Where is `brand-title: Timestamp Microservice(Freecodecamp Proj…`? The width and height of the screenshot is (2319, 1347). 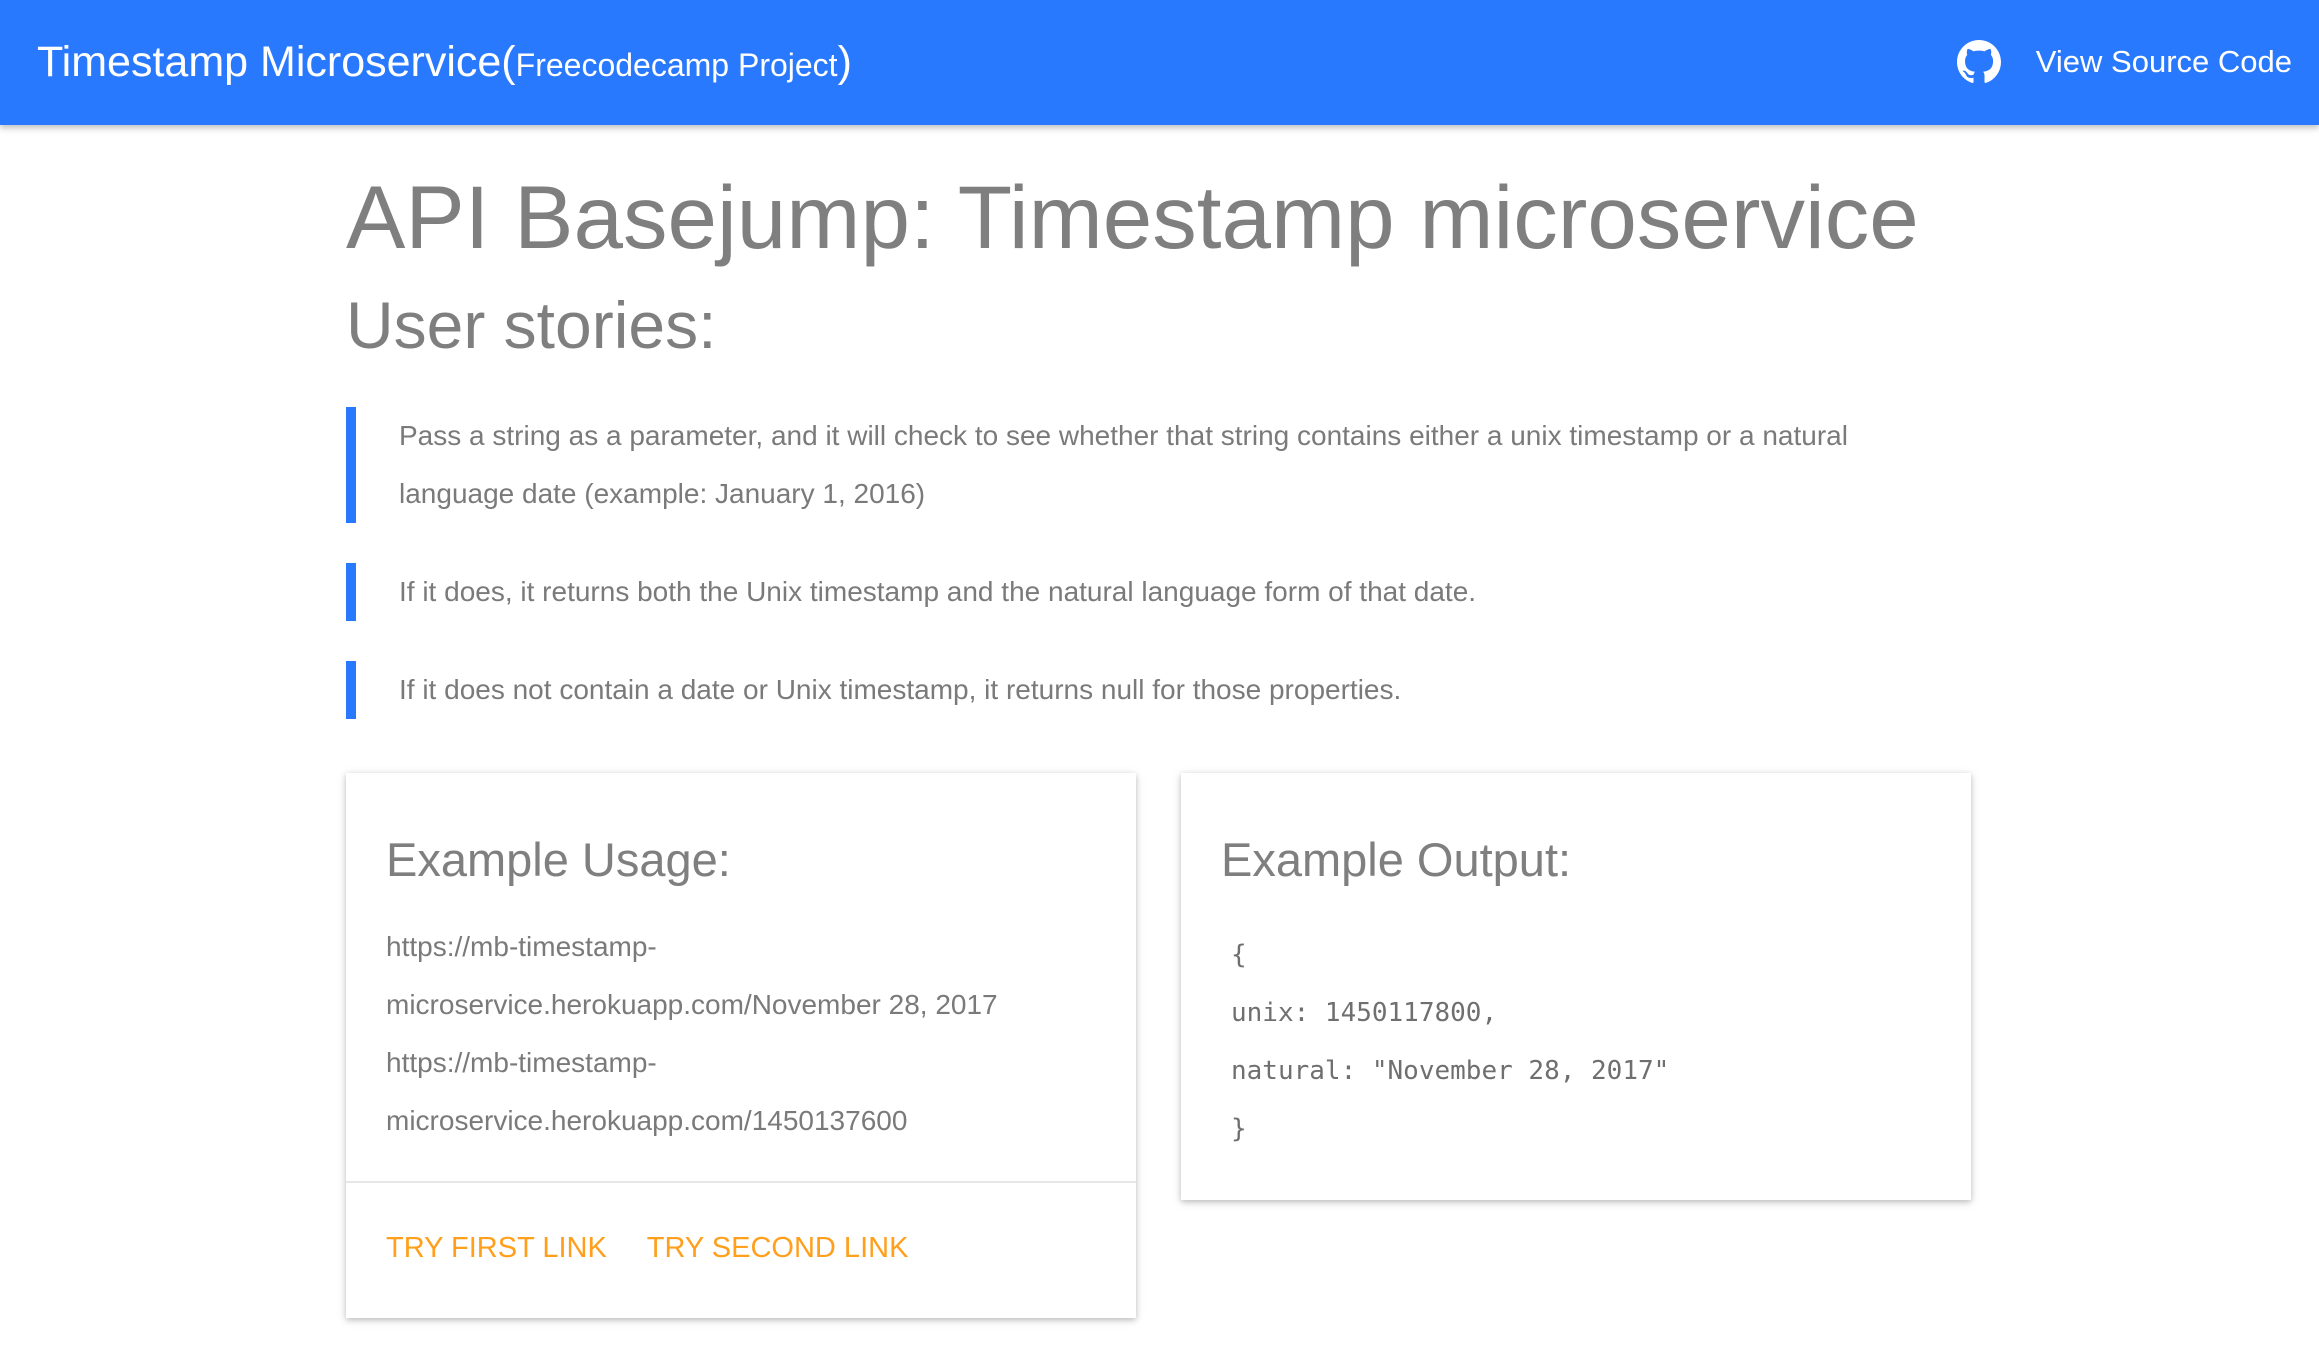 brand-title: Timestamp Microservice(Freecodecamp Proj… is located at coordinates (444, 63).